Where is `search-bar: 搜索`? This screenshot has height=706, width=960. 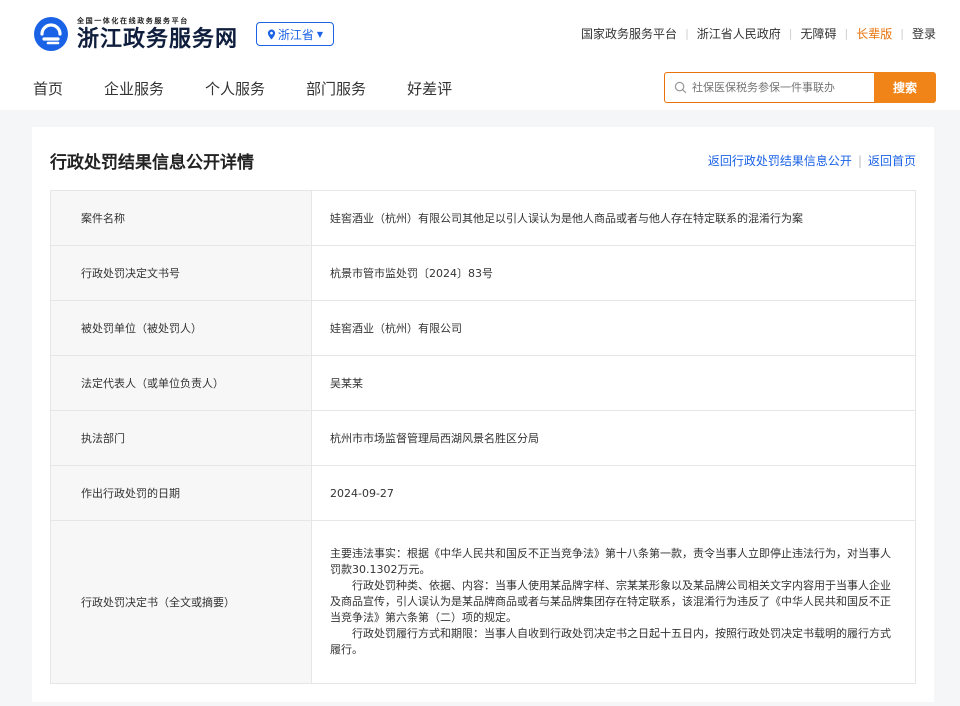
search-bar: 搜索 is located at coordinates (800, 87).